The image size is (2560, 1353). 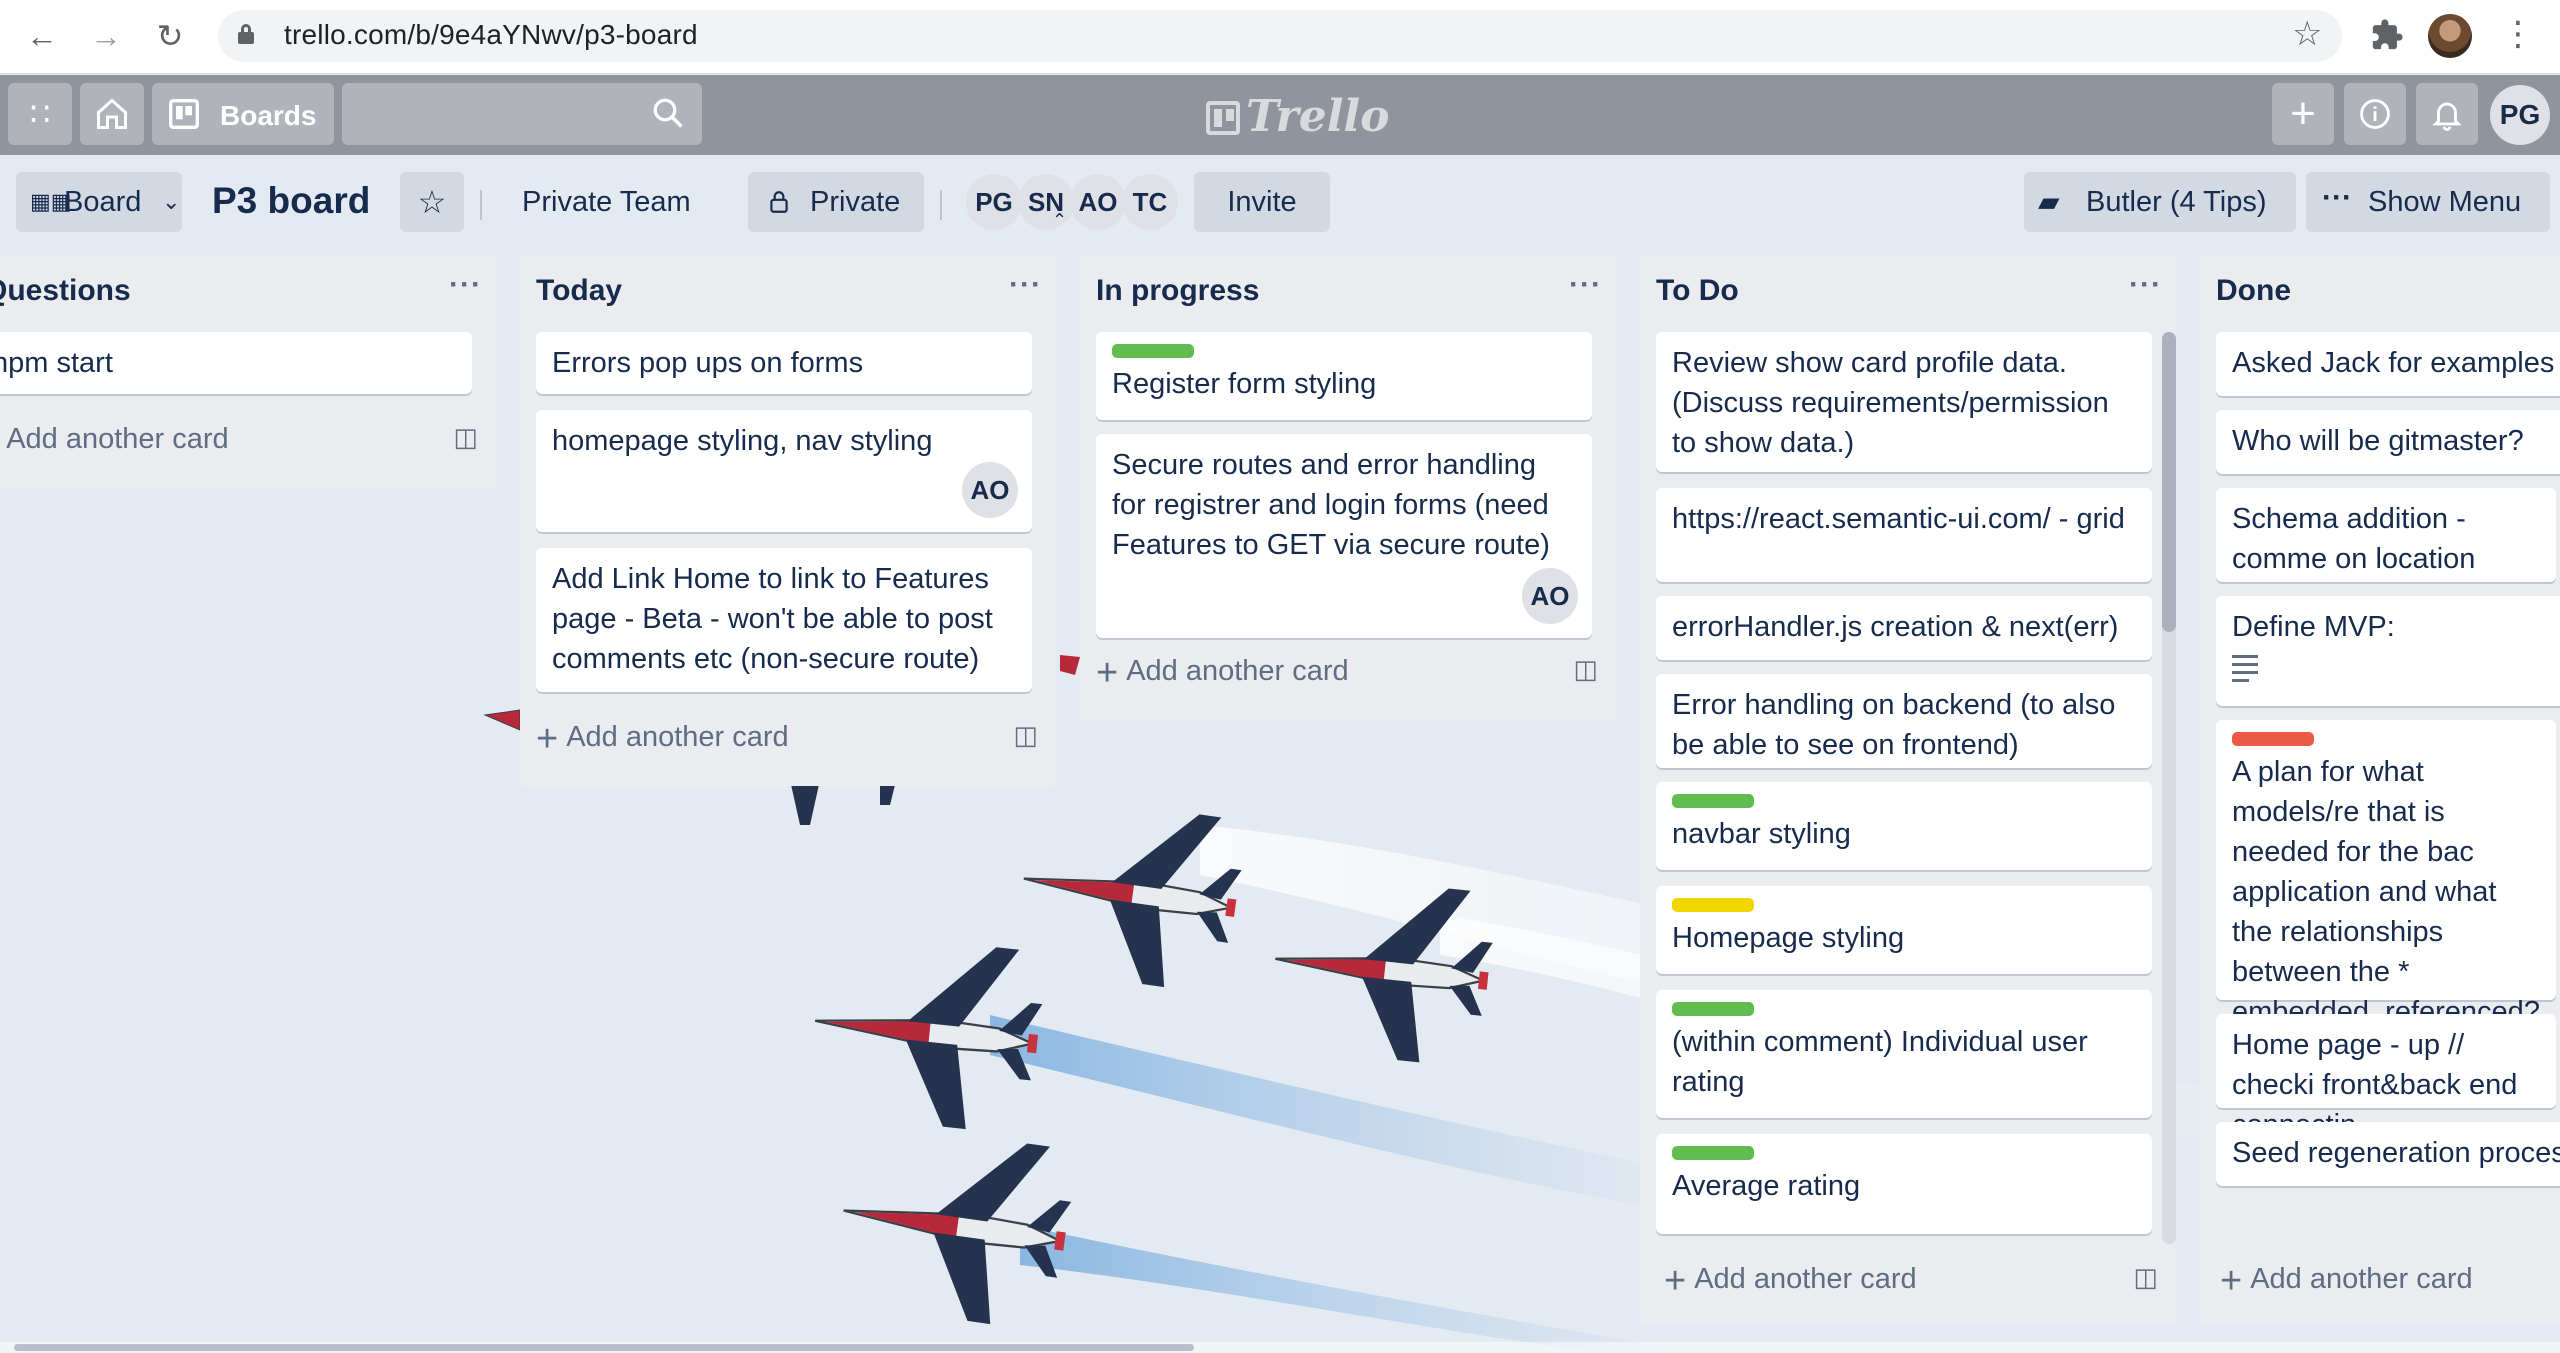 I want to click on chevron-down-icon: ⌄, so click(x=171, y=201).